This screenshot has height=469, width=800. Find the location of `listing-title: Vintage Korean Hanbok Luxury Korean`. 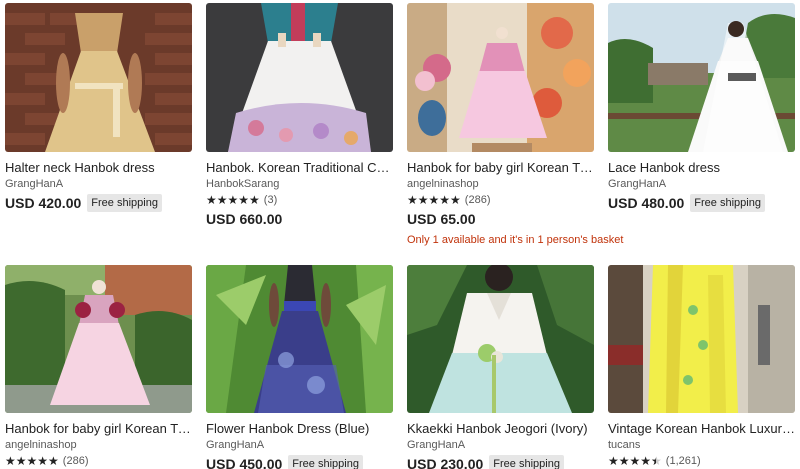

listing-title: Vintage Korean Hanbok Luxury Korean is located at coordinates (701, 429).